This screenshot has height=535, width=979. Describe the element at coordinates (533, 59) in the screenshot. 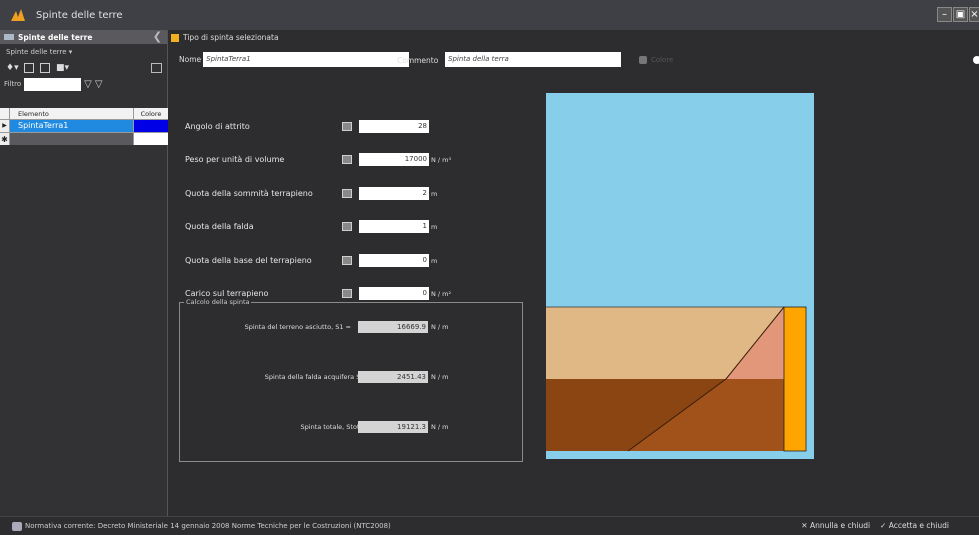

I see `commento-field: Spinta della terra` at that location.